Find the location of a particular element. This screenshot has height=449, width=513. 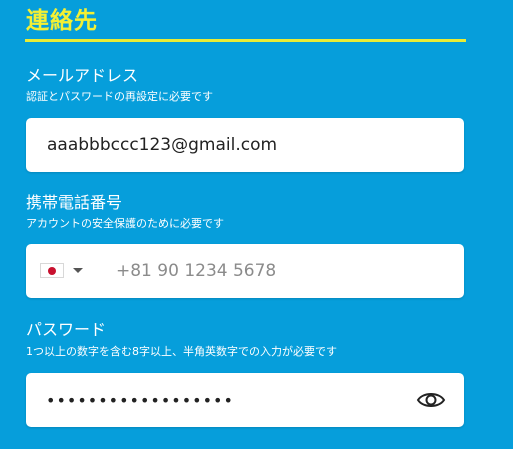

password-hint: 1つ以上の数字を含む8字以上、半角英数字での入力が必要です is located at coordinates (181, 351).